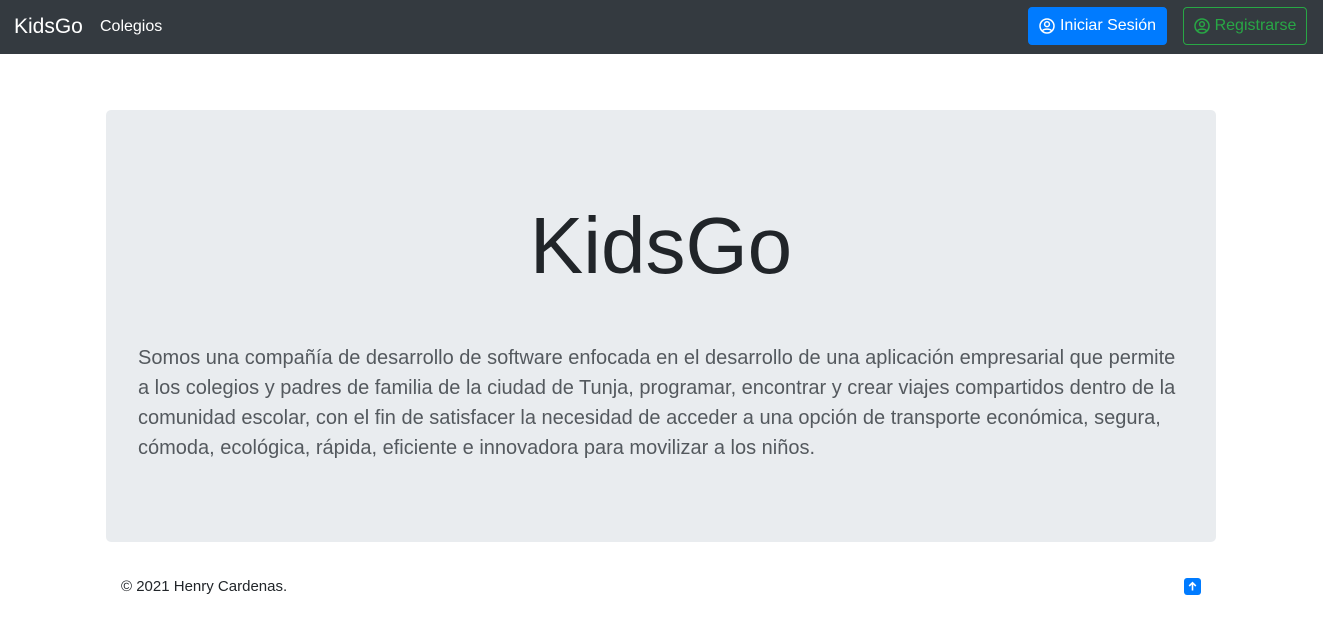  I want to click on footer-copyright: © 2021 Henry Cardenas., so click(204, 586).